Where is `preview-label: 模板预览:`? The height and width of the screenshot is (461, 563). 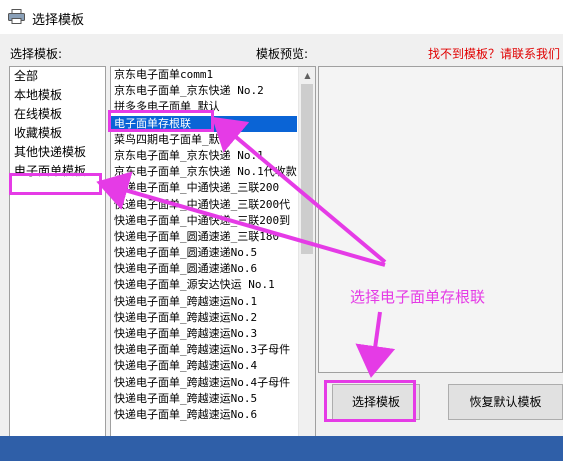
preview-label: 模板预览: is located at coordinates (282, 54).